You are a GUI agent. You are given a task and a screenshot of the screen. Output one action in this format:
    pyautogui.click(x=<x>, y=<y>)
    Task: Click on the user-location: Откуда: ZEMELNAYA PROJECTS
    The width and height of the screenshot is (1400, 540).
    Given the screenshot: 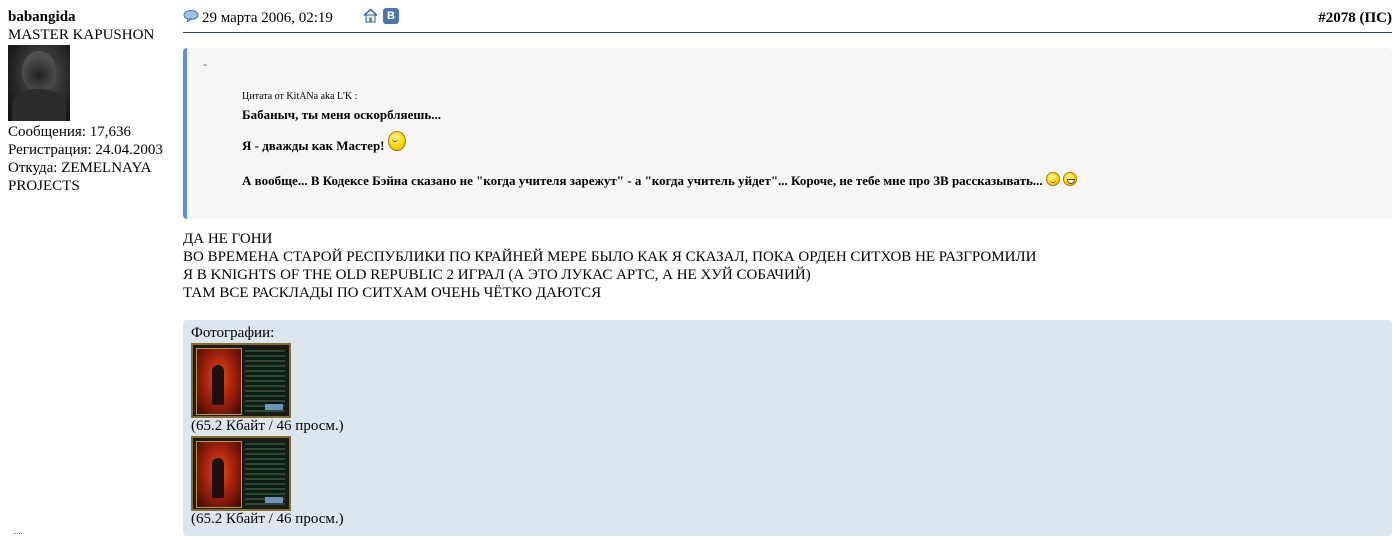 What is the action you would take?
    pyautogui.click(x=79, y=177)
    